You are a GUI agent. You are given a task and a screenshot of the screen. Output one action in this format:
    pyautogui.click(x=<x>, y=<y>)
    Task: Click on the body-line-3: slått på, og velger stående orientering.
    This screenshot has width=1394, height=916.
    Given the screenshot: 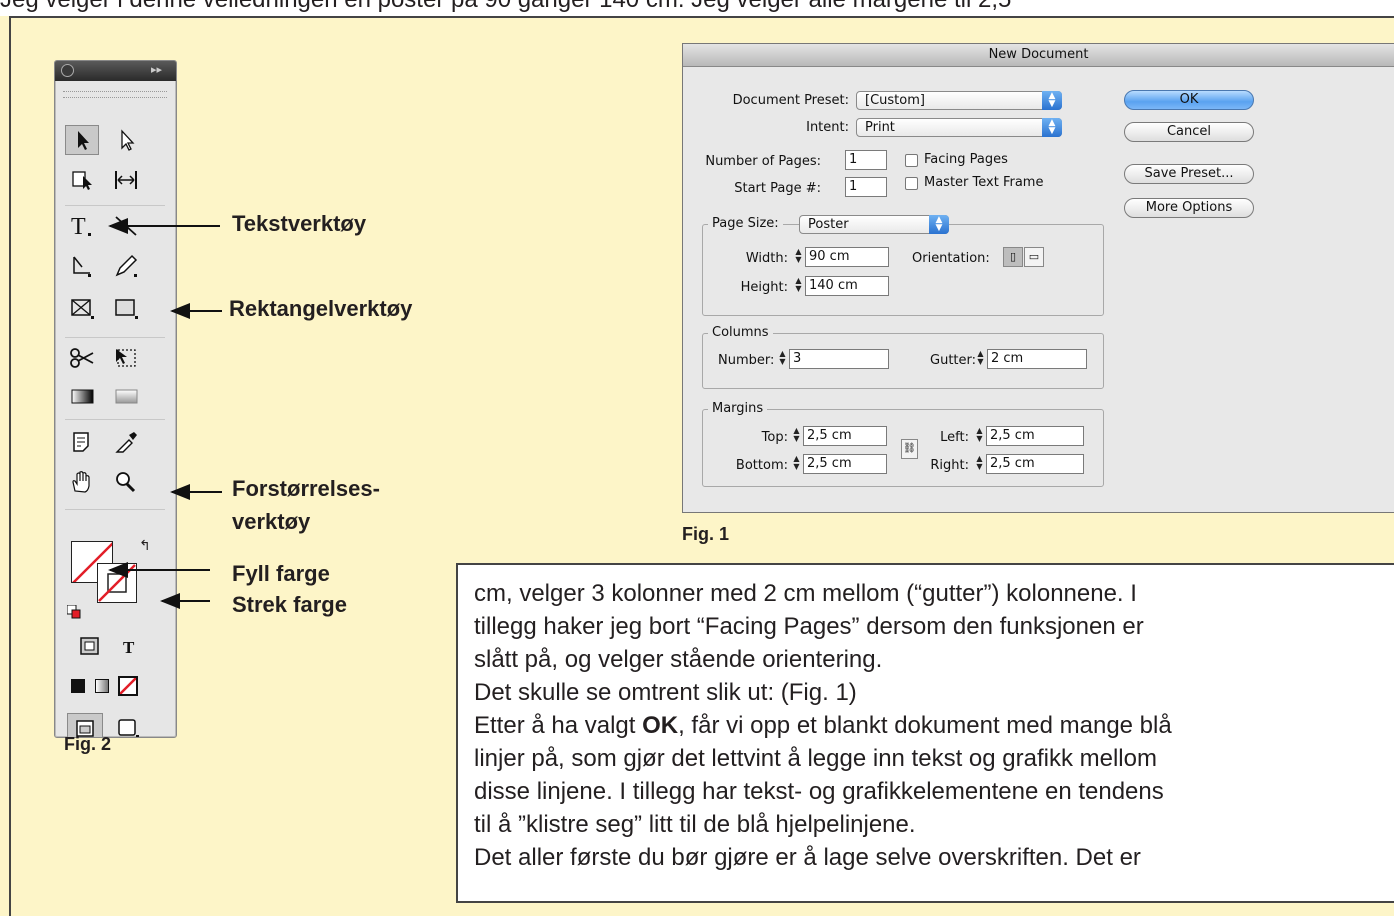 What is the action you would take?
    pyautogui.click(x=678, y=659)
    